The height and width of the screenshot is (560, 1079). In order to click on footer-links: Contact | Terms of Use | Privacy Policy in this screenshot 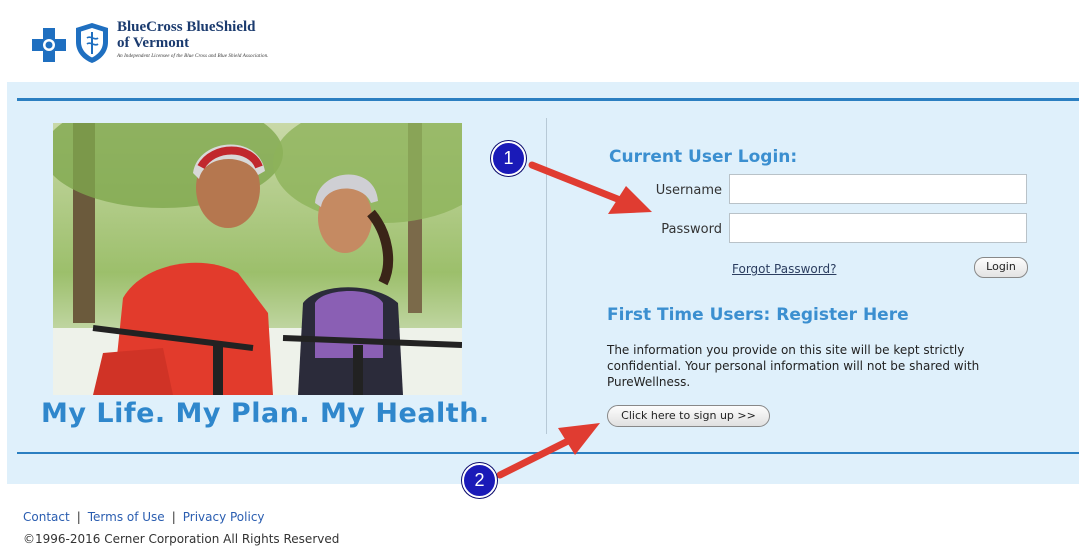, I will do `click(144, 517)`.